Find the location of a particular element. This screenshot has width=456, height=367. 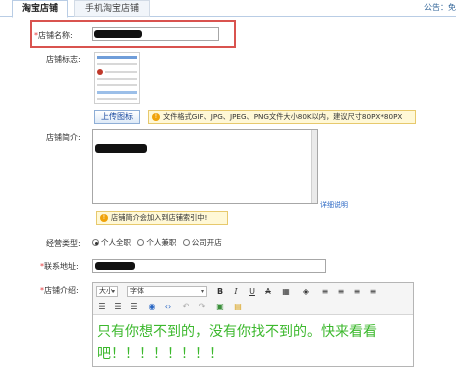

intro-index-tip: ! 店铺简介会加入到店铺索引中! is located at coordinates (162, 218).